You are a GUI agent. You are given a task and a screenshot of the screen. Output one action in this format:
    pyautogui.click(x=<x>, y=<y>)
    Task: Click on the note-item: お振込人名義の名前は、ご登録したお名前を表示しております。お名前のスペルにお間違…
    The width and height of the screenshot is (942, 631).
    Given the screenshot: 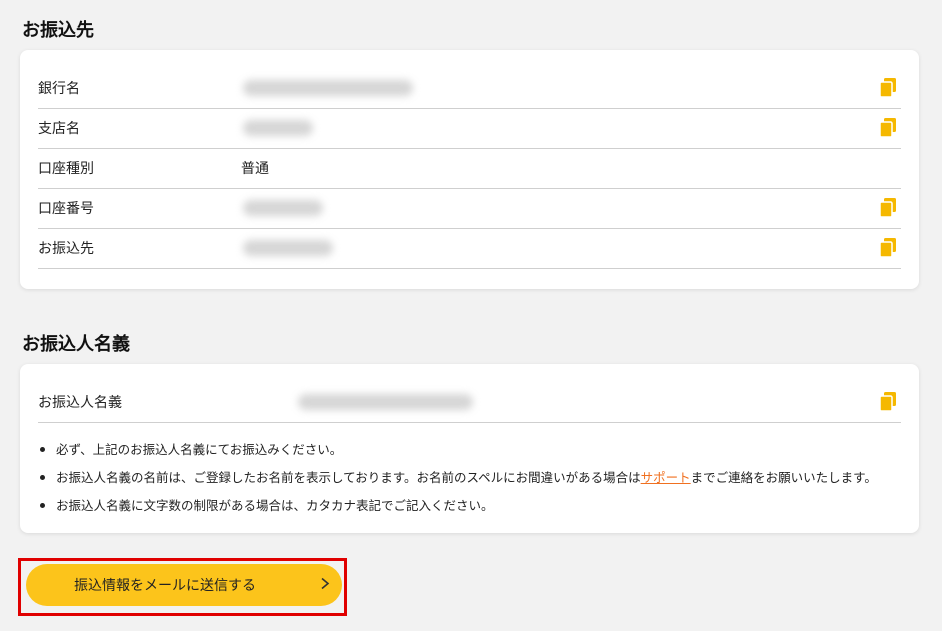 What is the action you would take?
    pyautogui.click(x=468, y=482)
    